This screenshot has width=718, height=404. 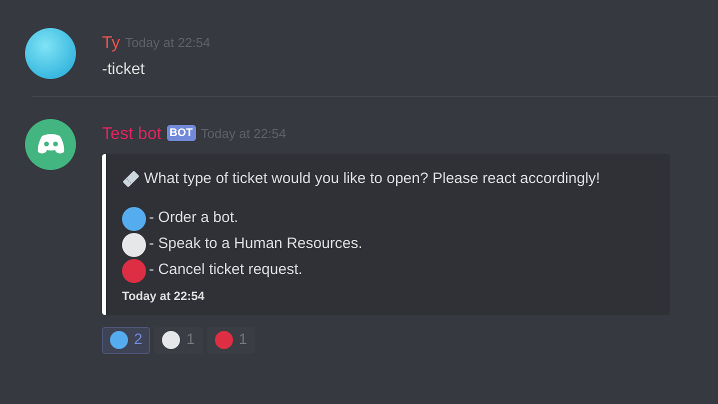 I want to click on author-name: Ty, so click(x=111, y=43).